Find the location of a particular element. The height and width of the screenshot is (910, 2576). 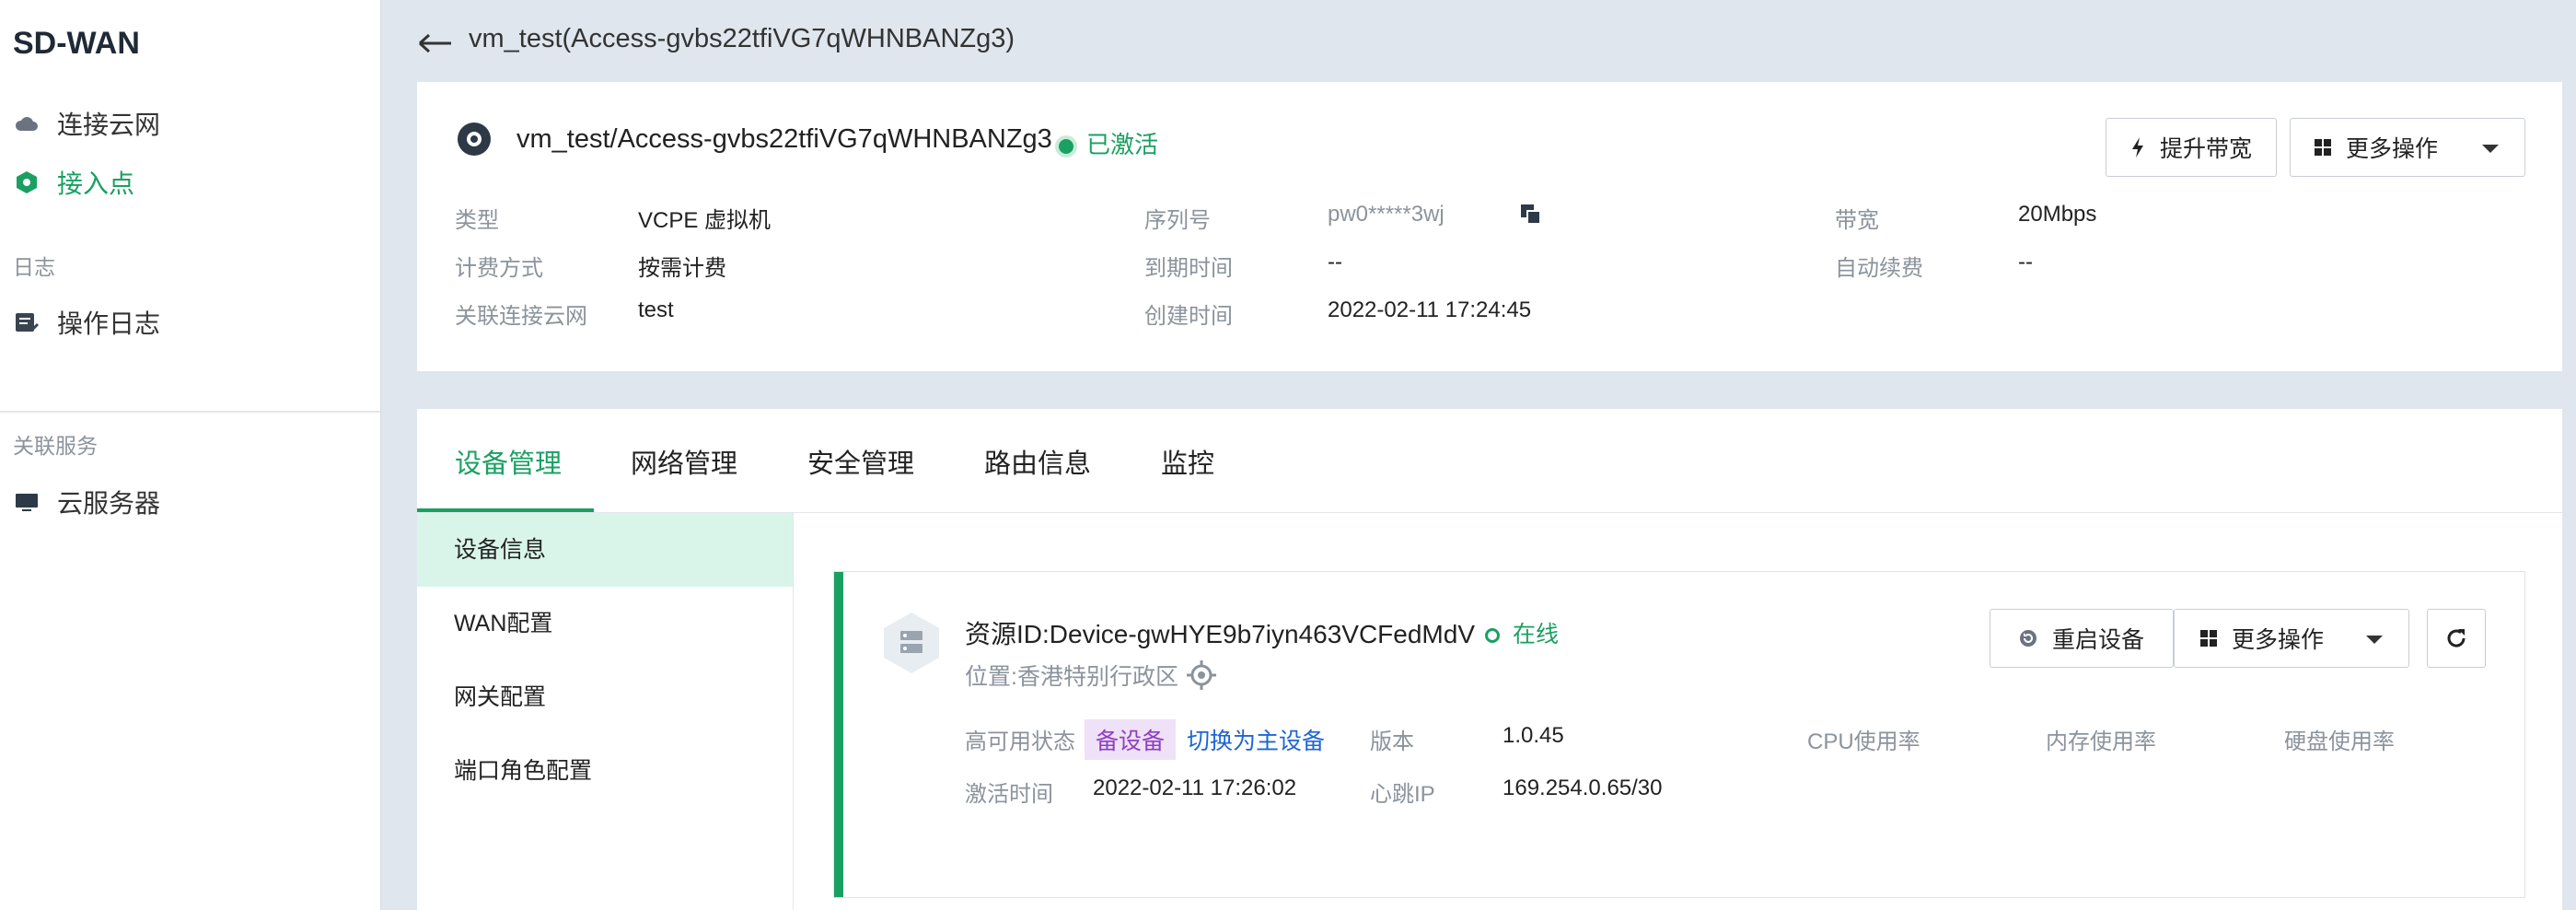

cpu-usage-label: CPU使用率 is located at coordinates (1863, 741).